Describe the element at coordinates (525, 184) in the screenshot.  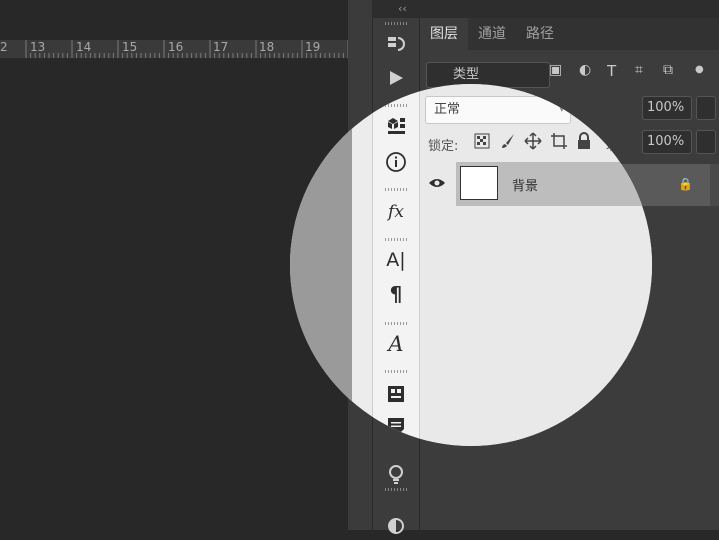
I see `layer-name: 背景` at that location.